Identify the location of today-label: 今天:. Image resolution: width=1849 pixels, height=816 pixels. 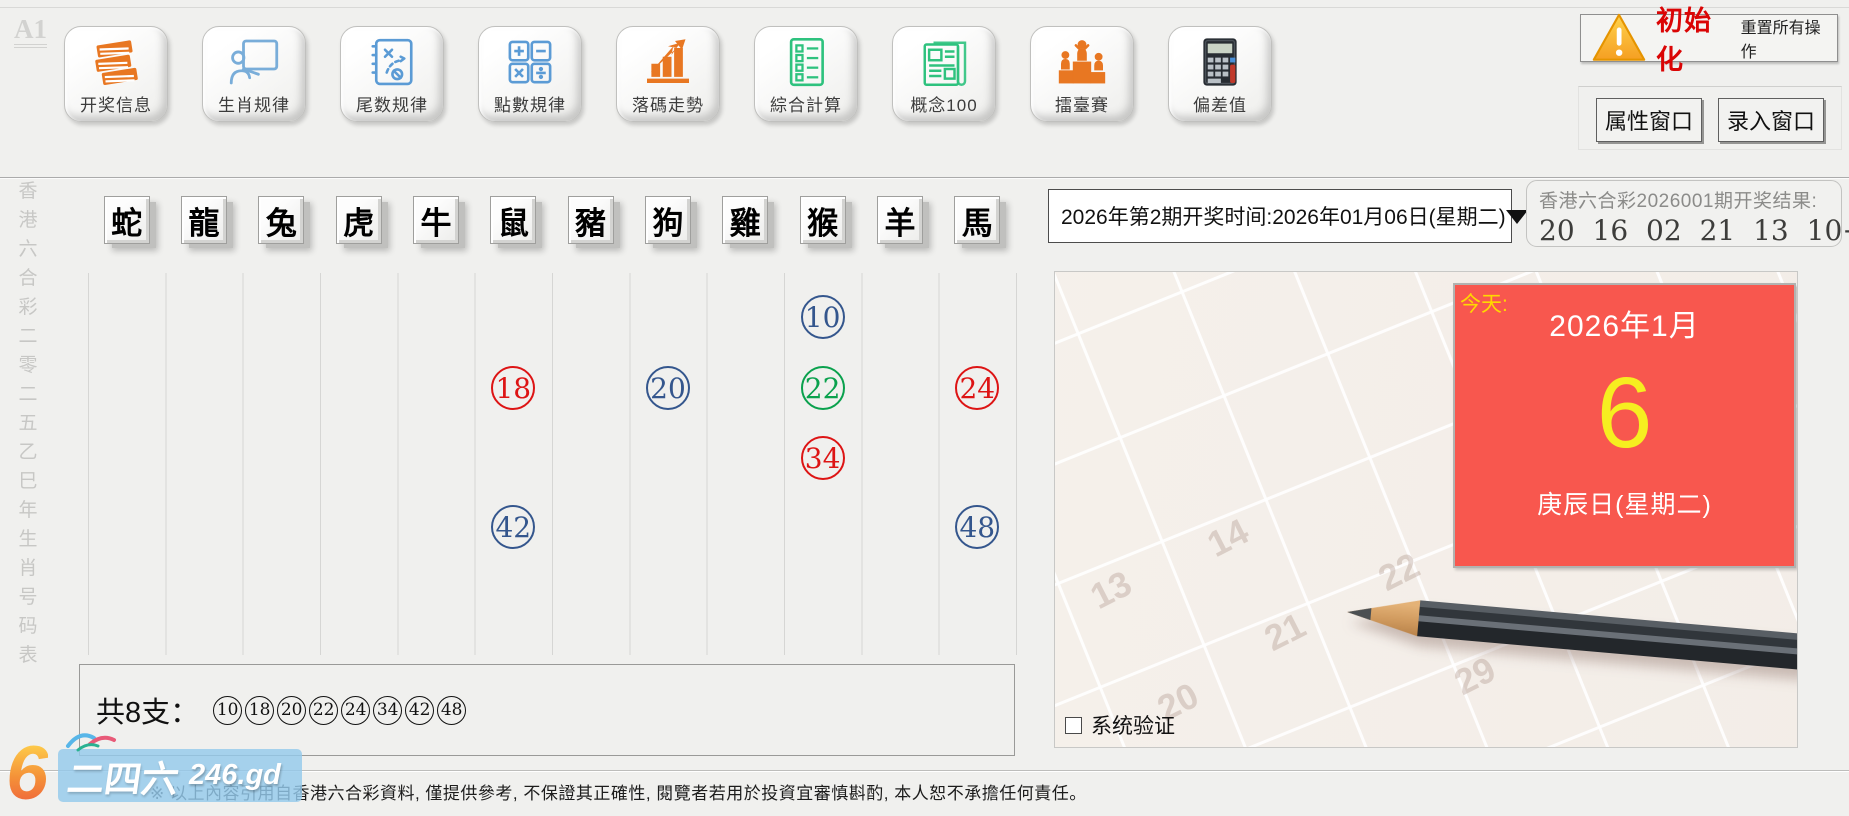
(1484, 304).